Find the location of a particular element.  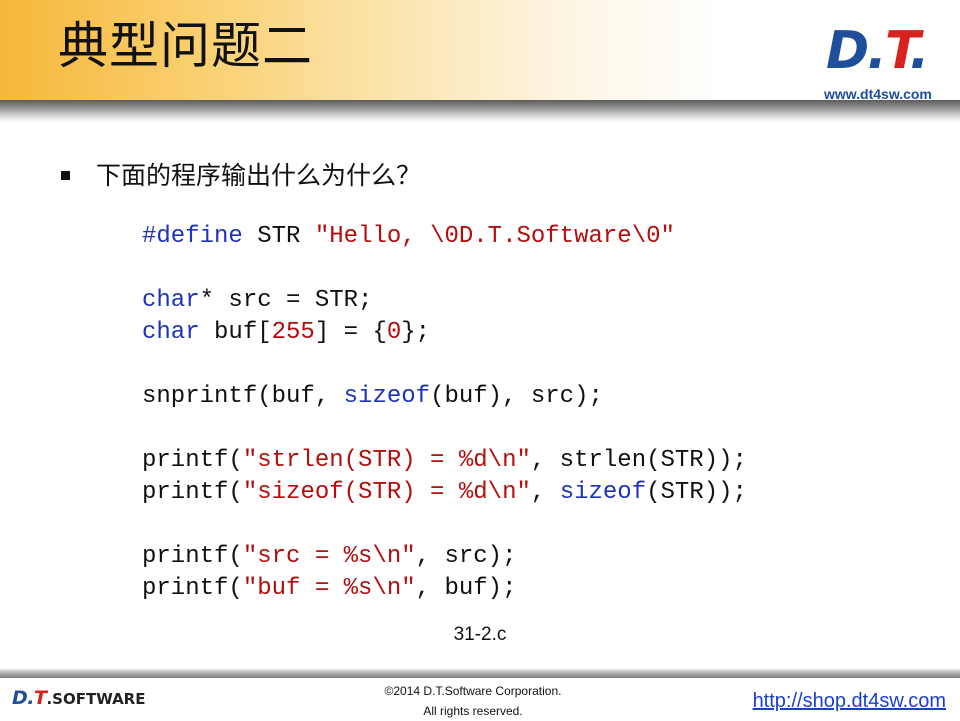

code-text: , is located at coordinates (545, 492).